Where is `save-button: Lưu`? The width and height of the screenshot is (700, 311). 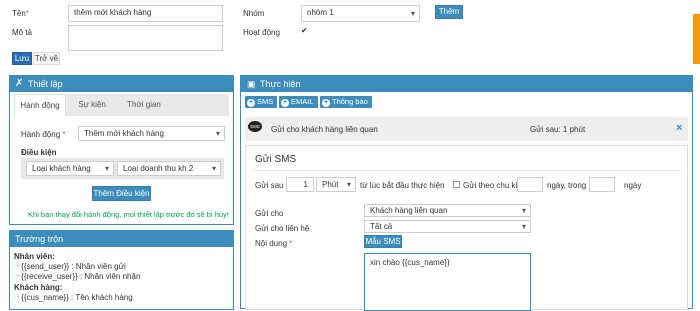 save-button: Lưu is located at coordinates (22, 58).